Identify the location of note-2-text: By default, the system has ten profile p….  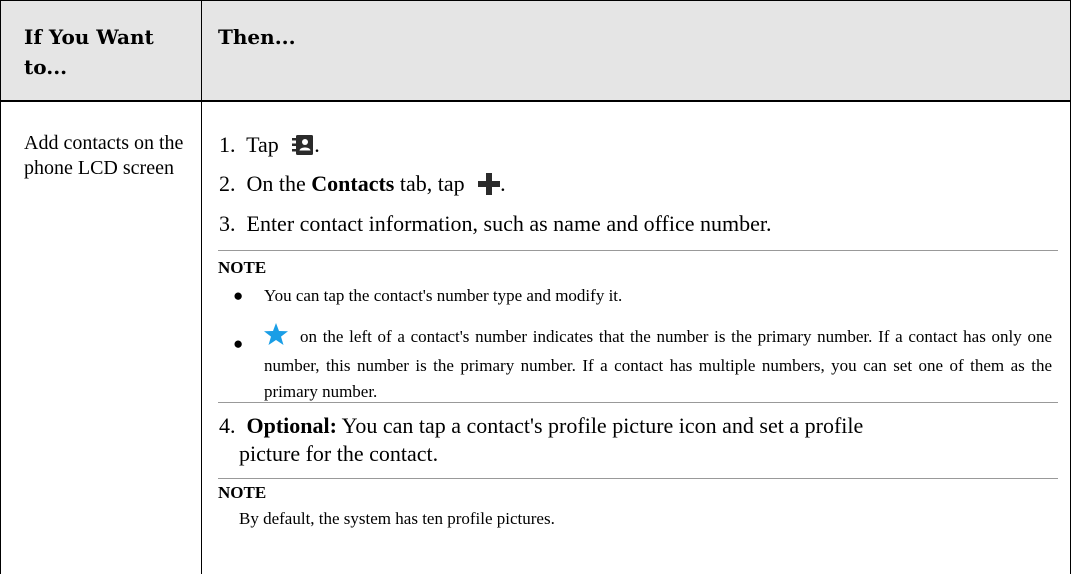
(397, 518).